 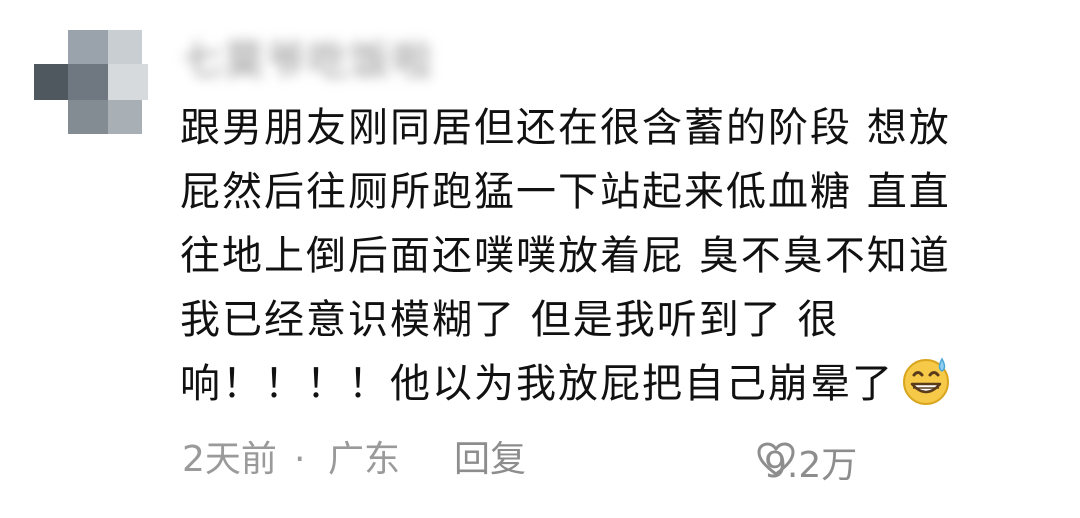 What do you see at coordinates (617, 460) in the screenshot?
I see `comment-meta: 2天前 · 广东 回复 9.2万` at bounding box center [617, 460].